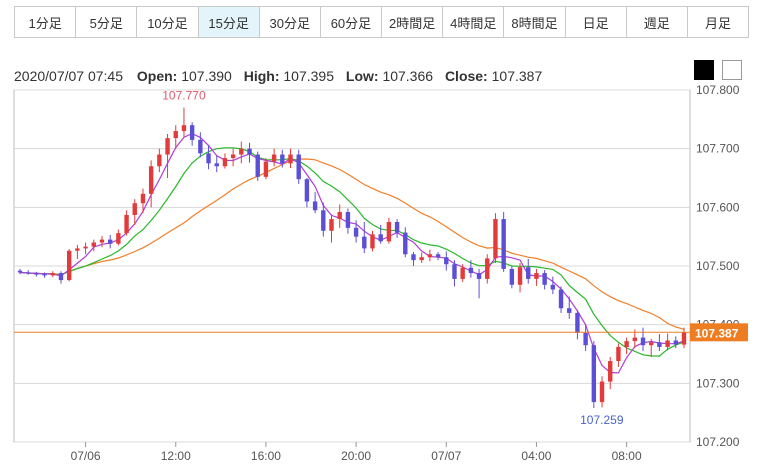 The image size is (764, 471). Describe the element at coordinates (184, 96) in the screenshot. I see `max-price-annotation: 107.770` at that location.